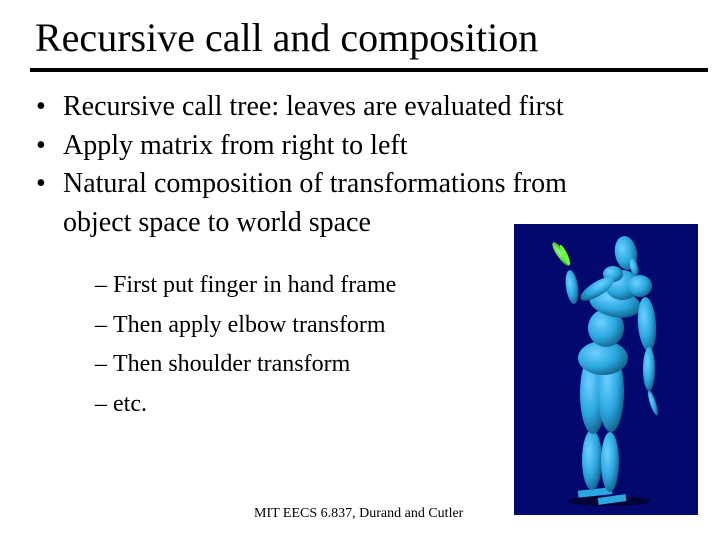 This screenshot has width=720, height=540. What do you see at coordinates (255, 285) in the screenshot?
I see `sub-bullet-text: First put finger in hand frame` at bounding box center [255, 285].